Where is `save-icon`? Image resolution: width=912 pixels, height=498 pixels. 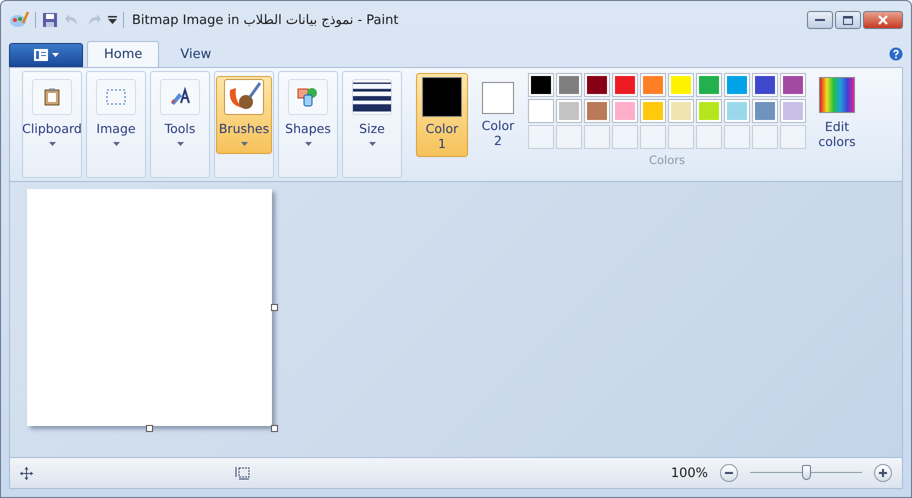 save-icon is located at coordinates (50, 20).